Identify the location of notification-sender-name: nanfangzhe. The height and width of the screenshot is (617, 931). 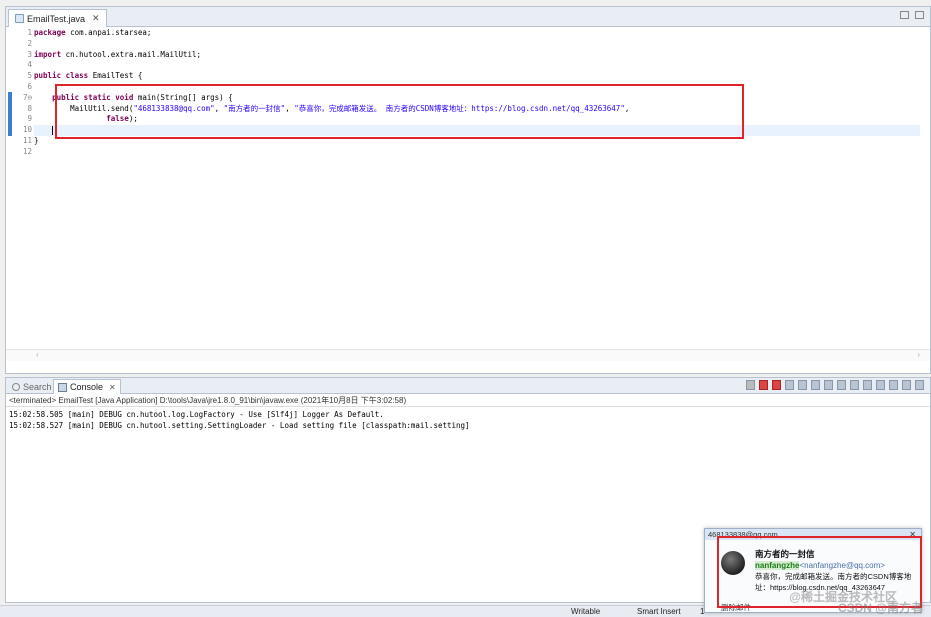
(777, 565).